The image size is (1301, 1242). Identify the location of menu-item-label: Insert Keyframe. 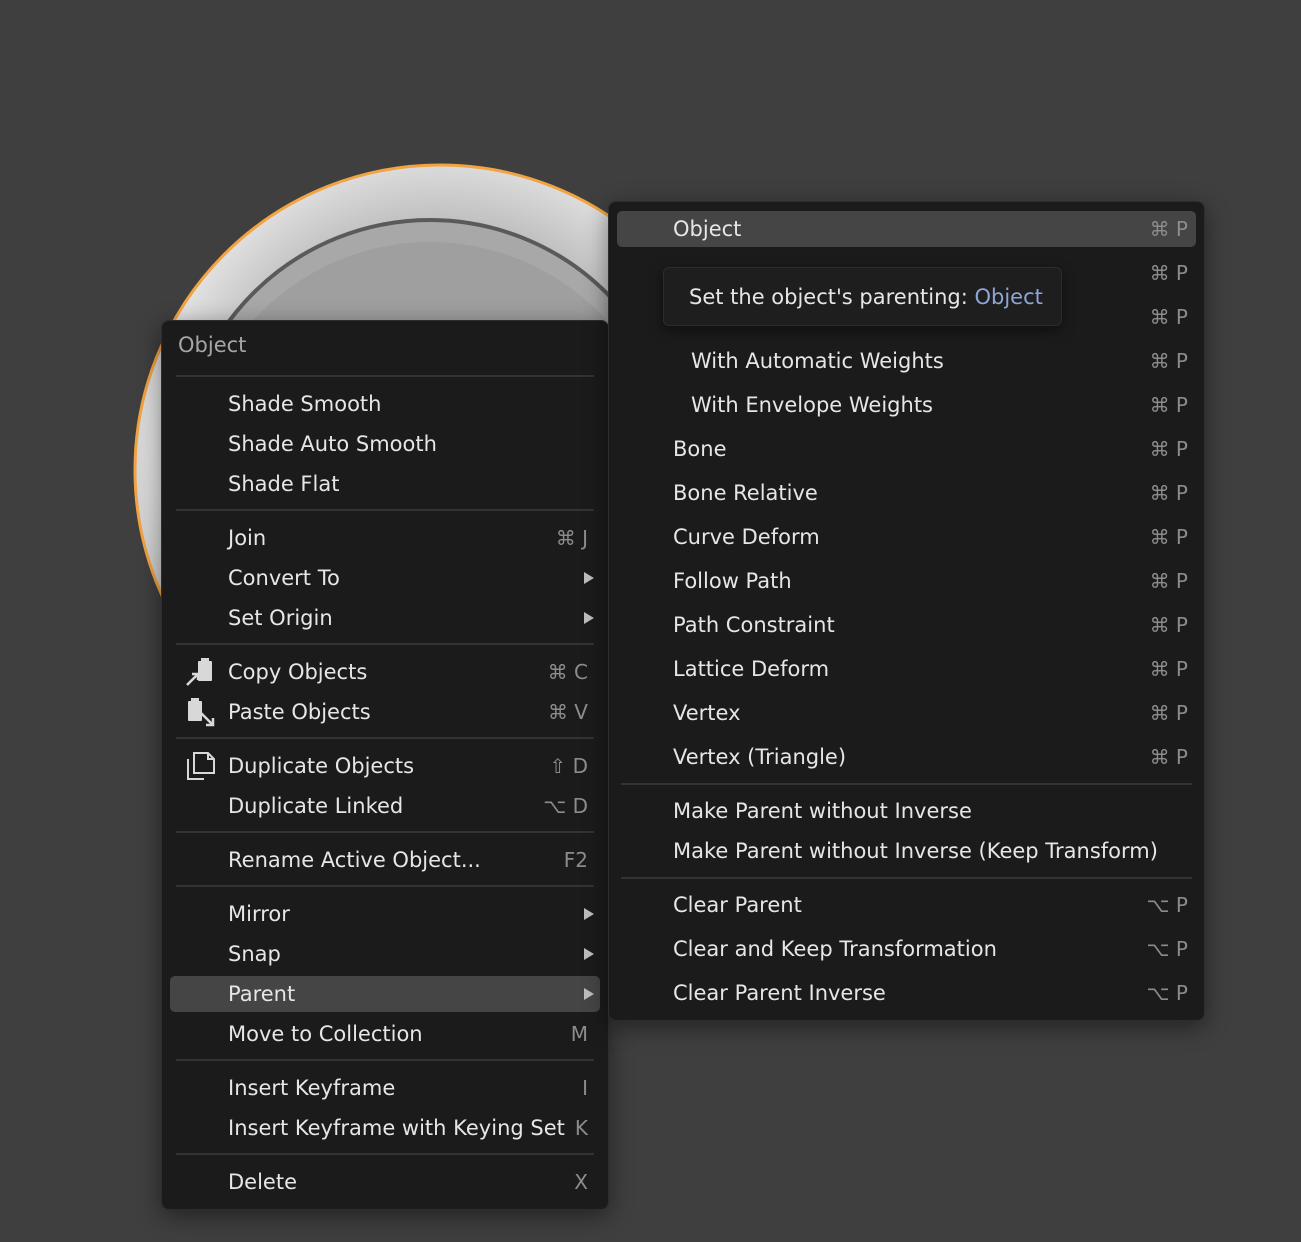
(312, 1088).